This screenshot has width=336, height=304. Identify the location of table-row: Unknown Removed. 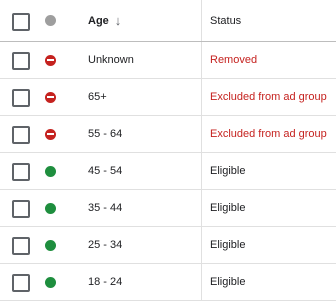
(168, 60).